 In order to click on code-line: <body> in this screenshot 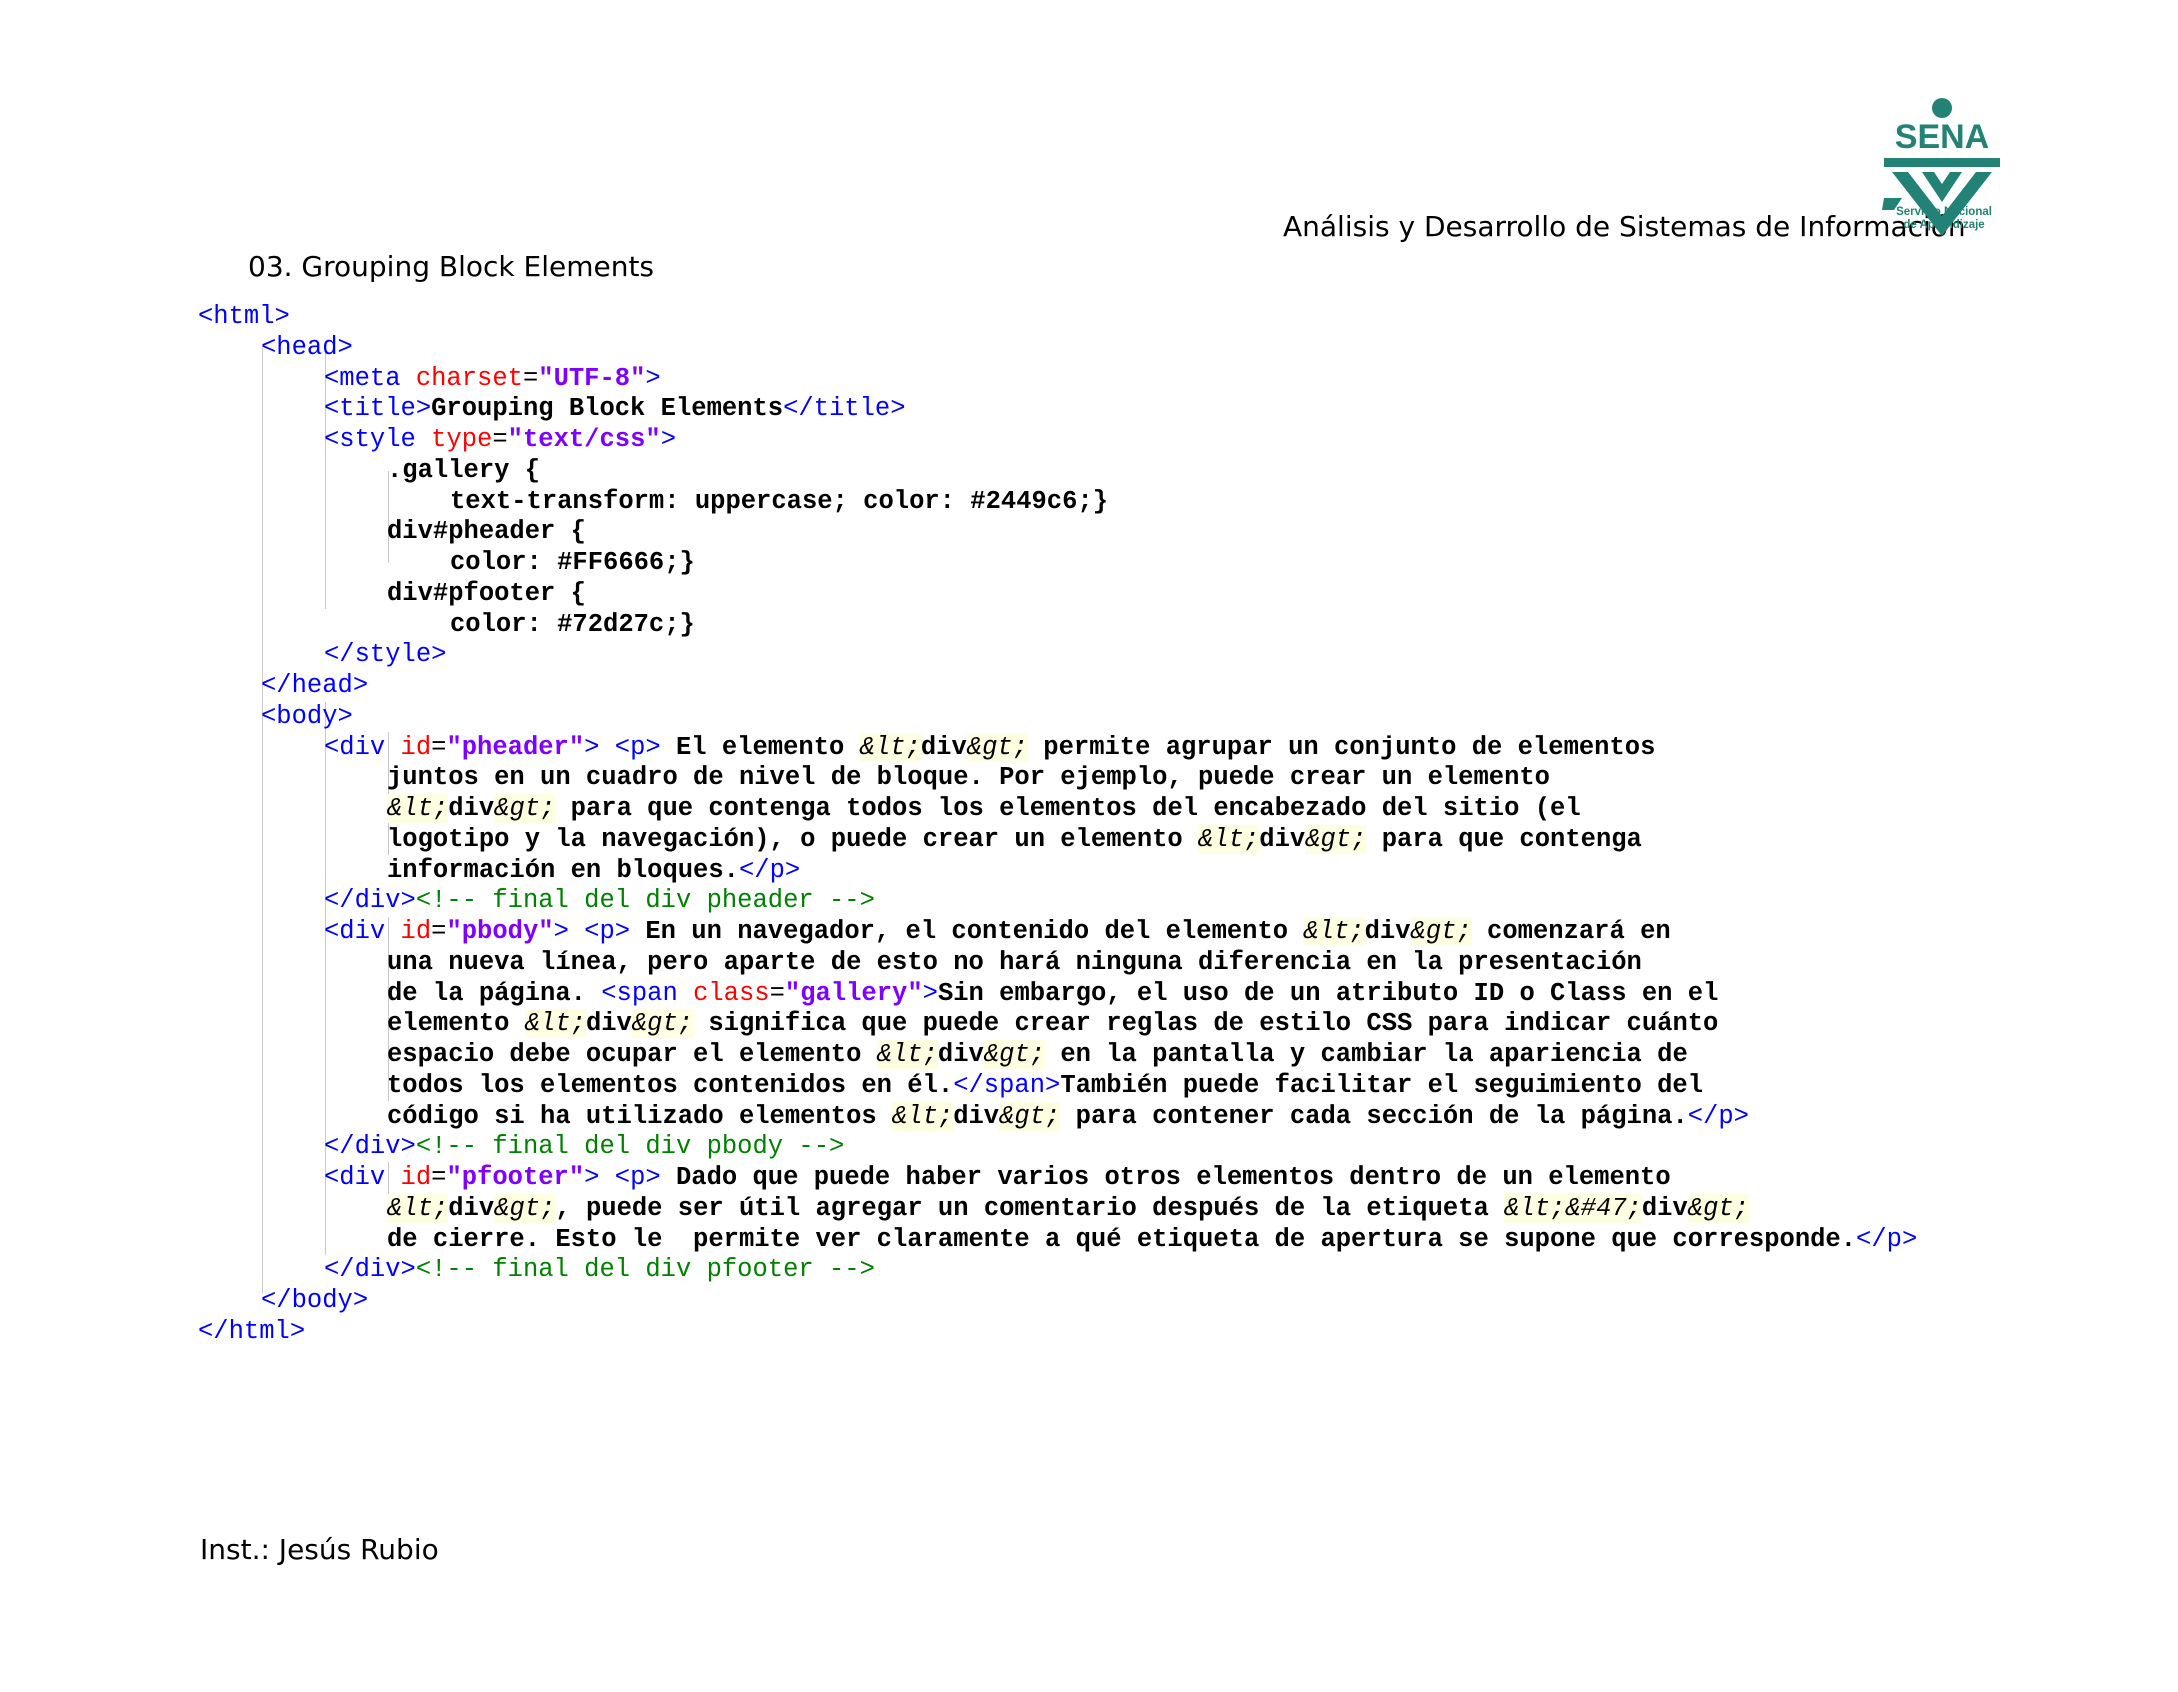, I will do `click(1123, 717)`.